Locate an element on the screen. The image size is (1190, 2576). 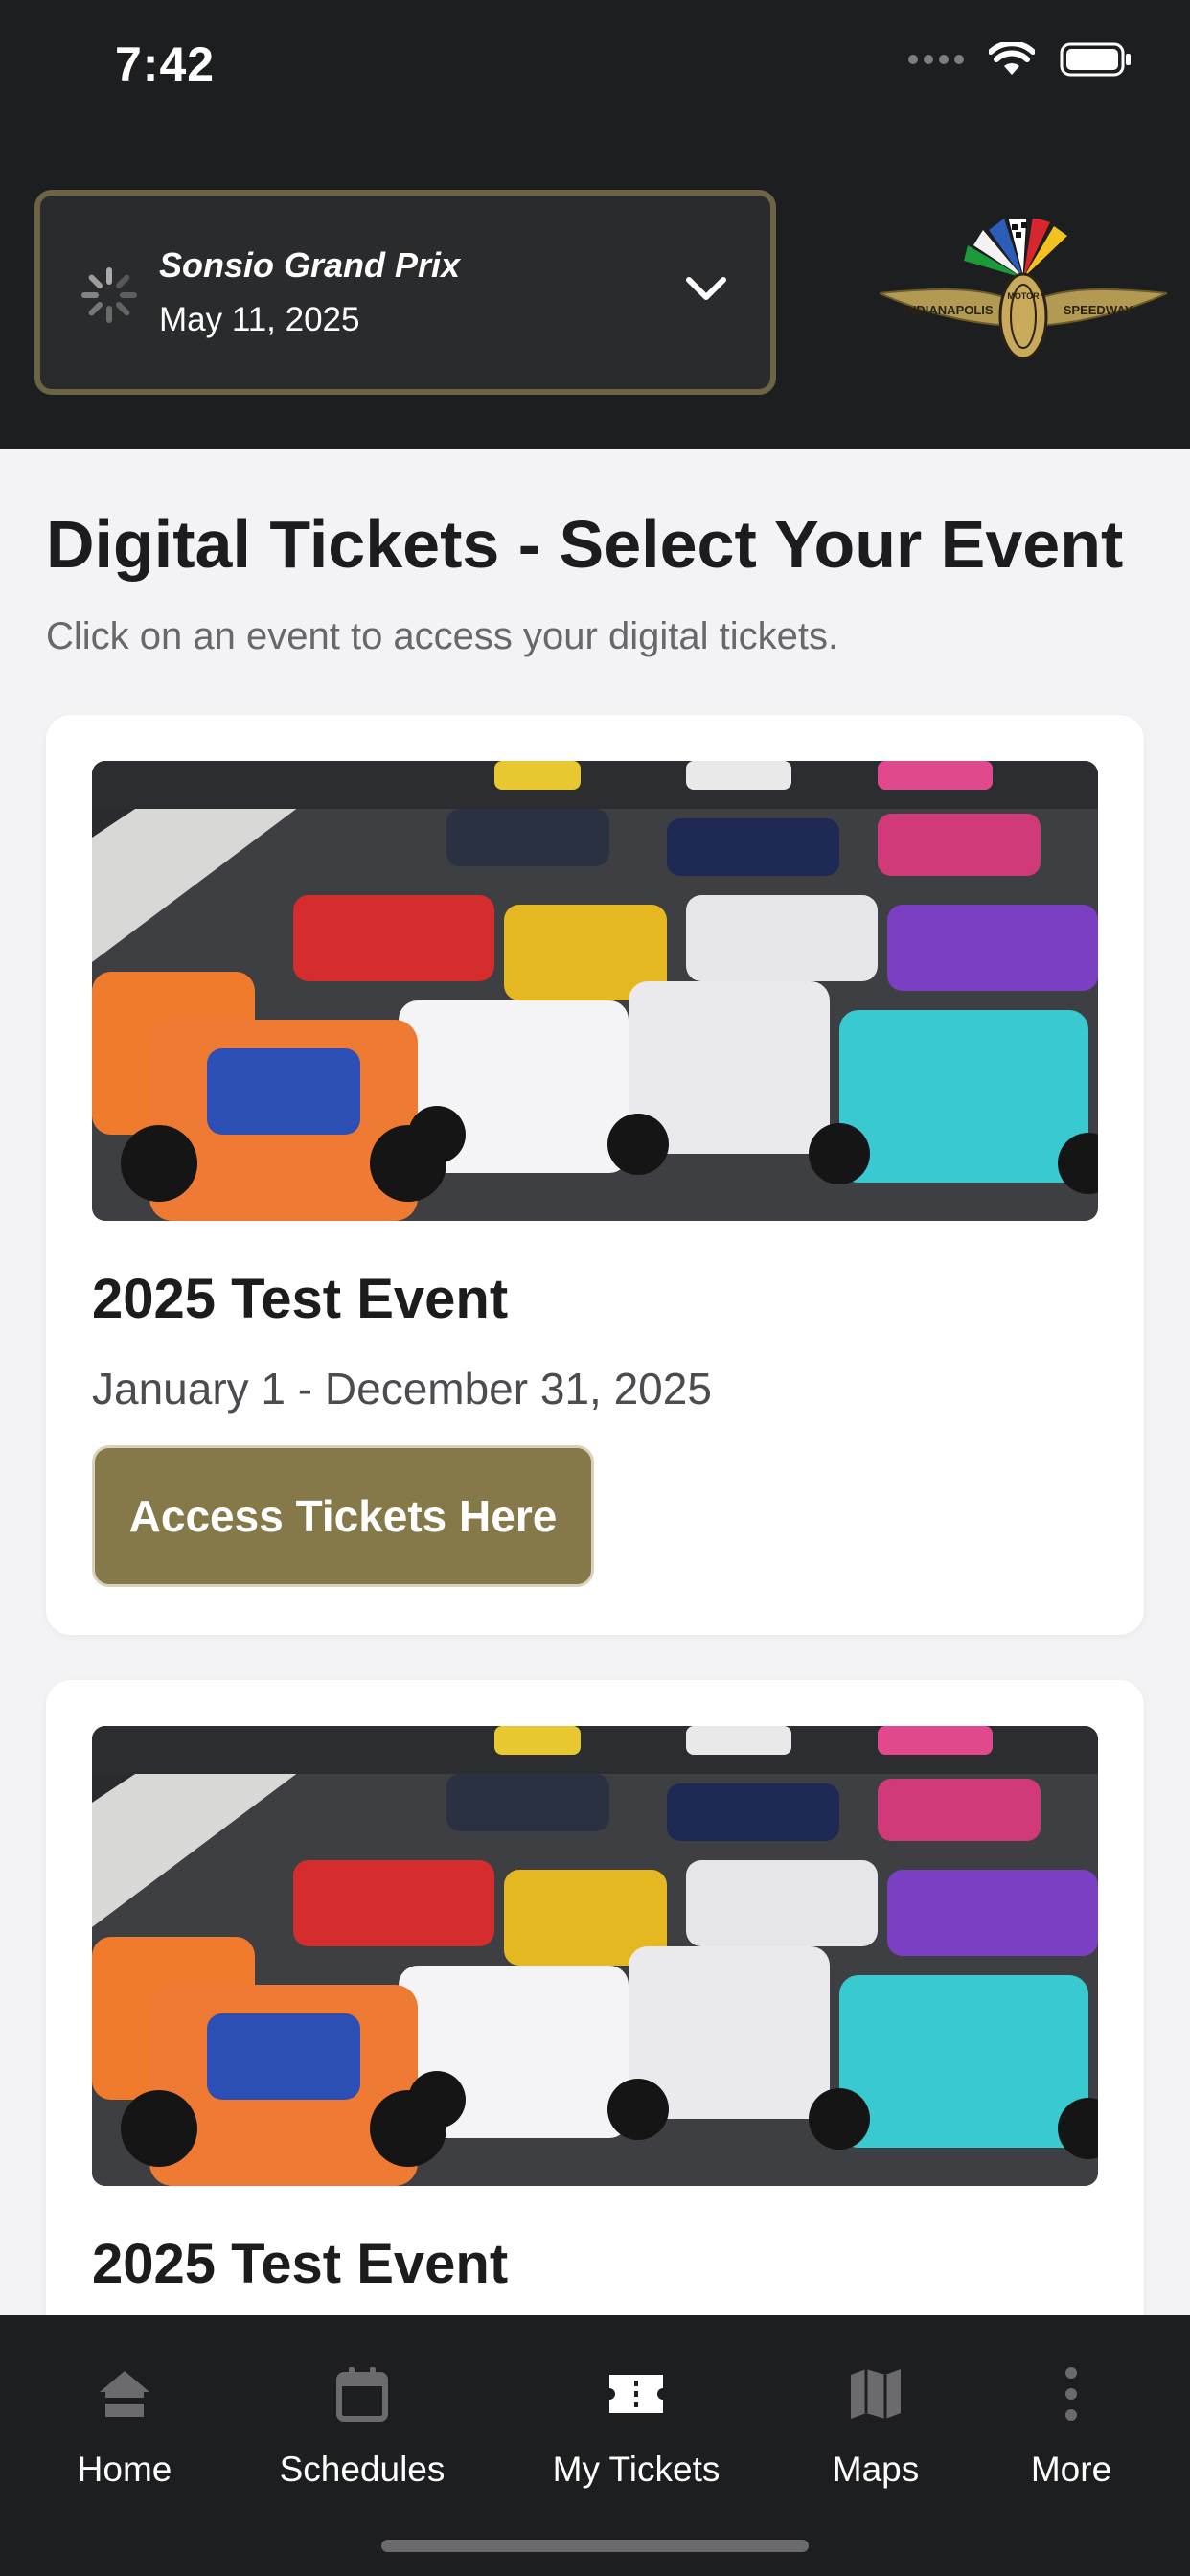
tab-more: More is located at coordinates (1071, 2435).